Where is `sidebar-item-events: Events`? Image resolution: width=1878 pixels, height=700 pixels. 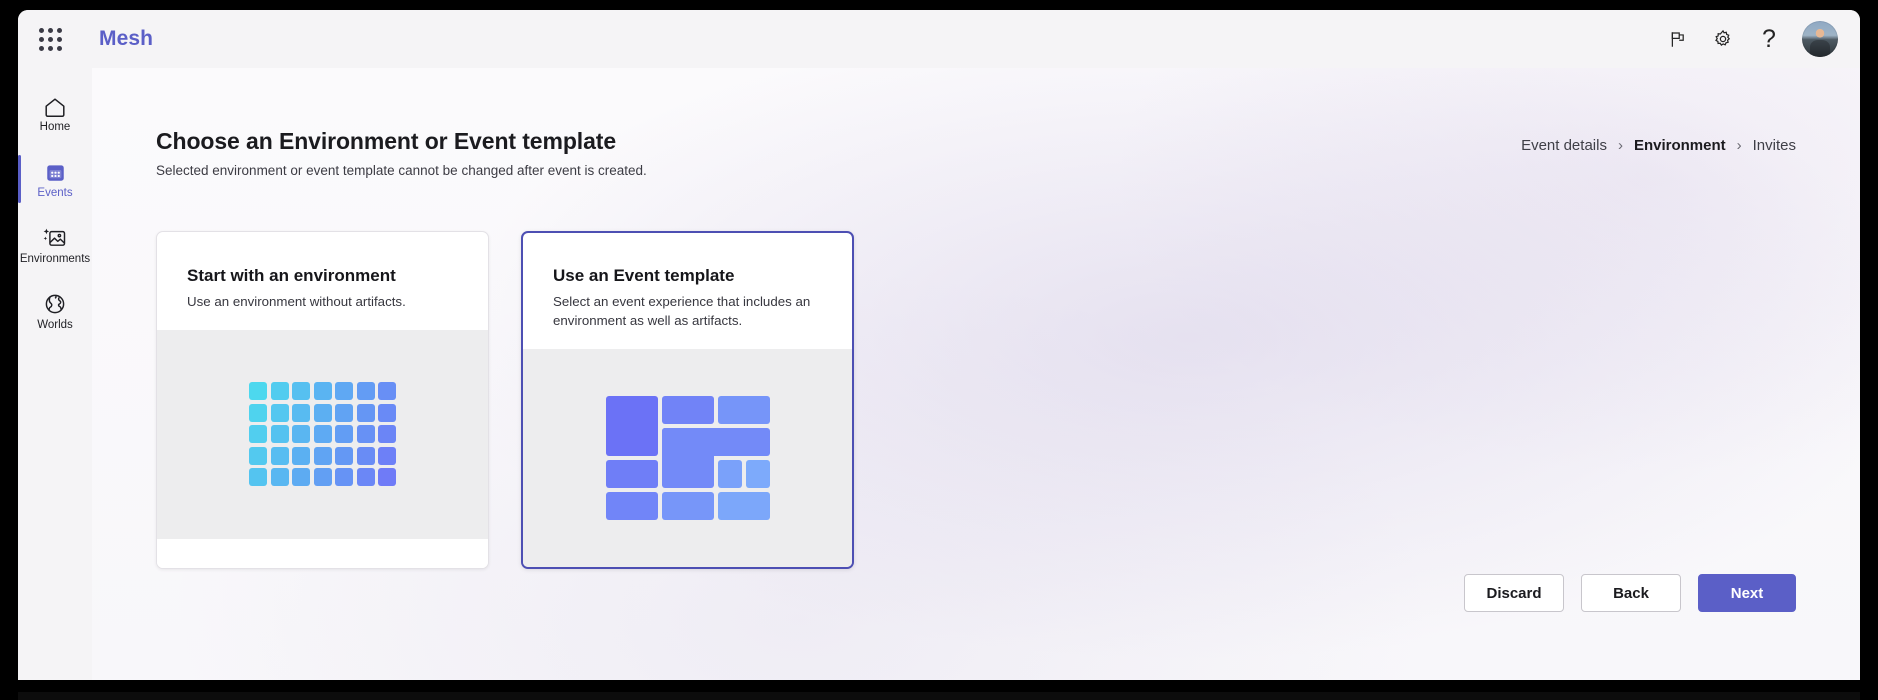
sidebar-item-events: Events is located at coordinates (55, 179).